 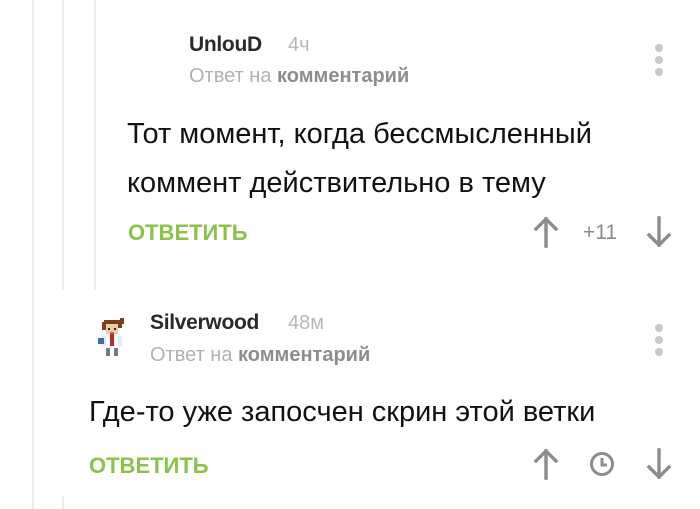 I want to click on comment-text-line: Где-то уже запосчен скрин этой ветки, so click(x=342, y=412).